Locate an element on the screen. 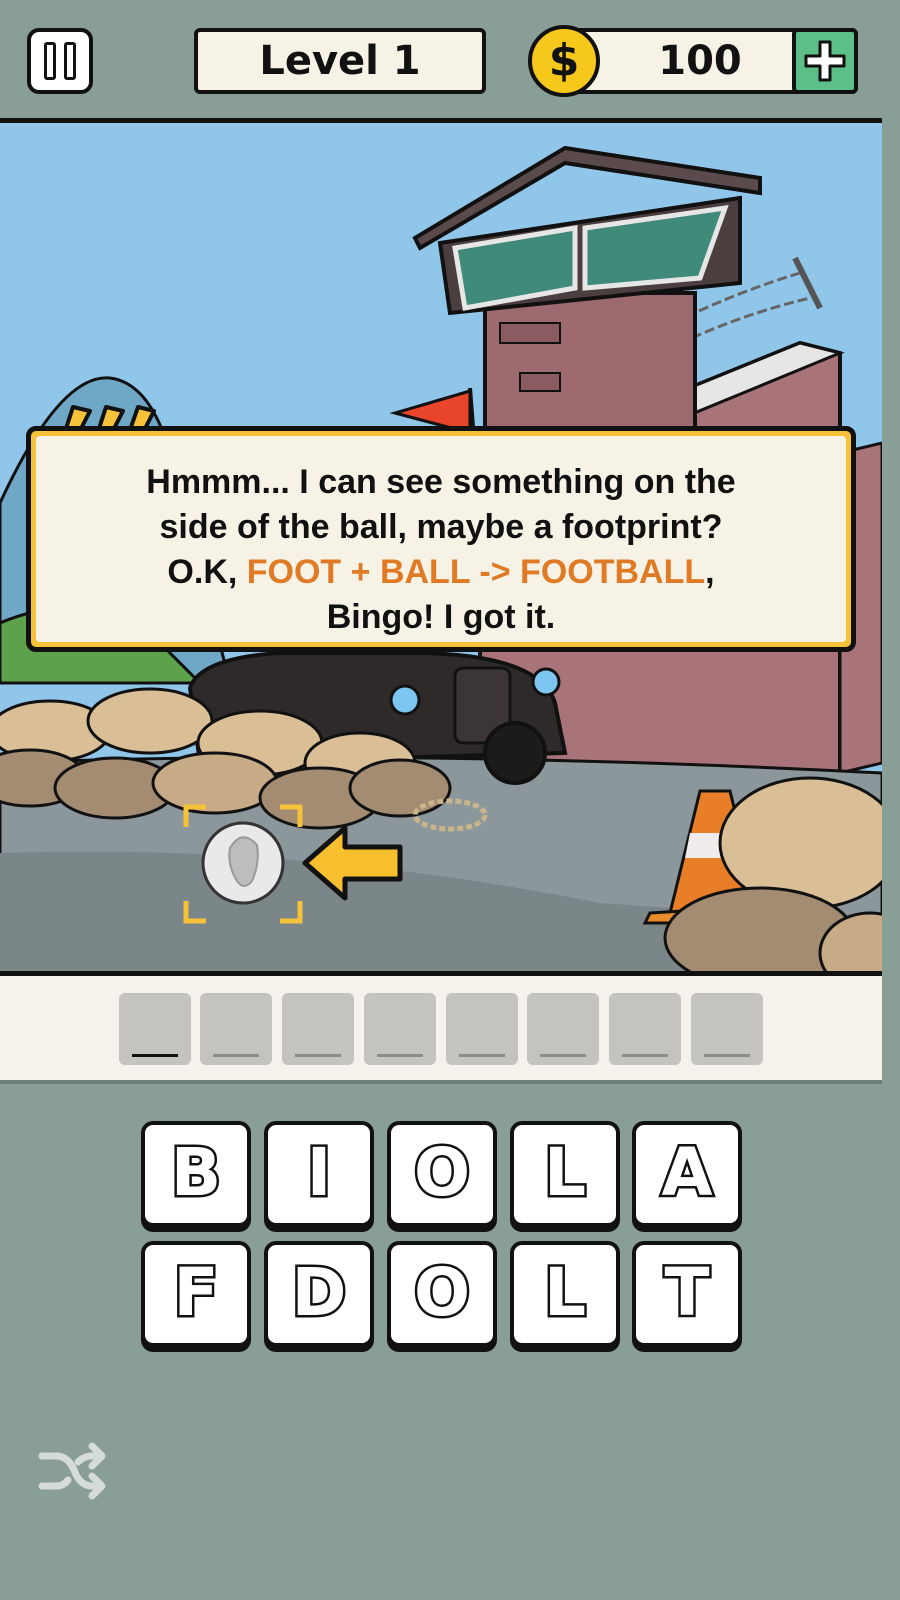  hint-line-3-prefix: O.K, is located at coordinates (207, 572).